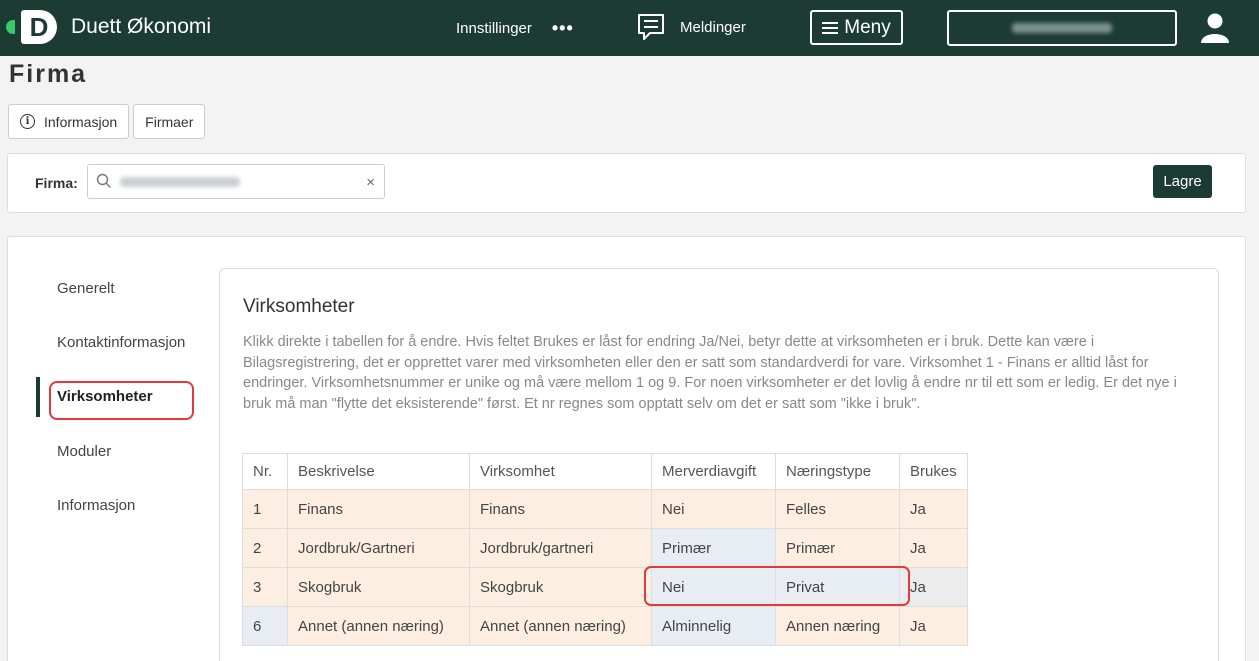 This screenshot has height=661, width=1259. I want to click on cell-nr: 6, so click(265, 626).